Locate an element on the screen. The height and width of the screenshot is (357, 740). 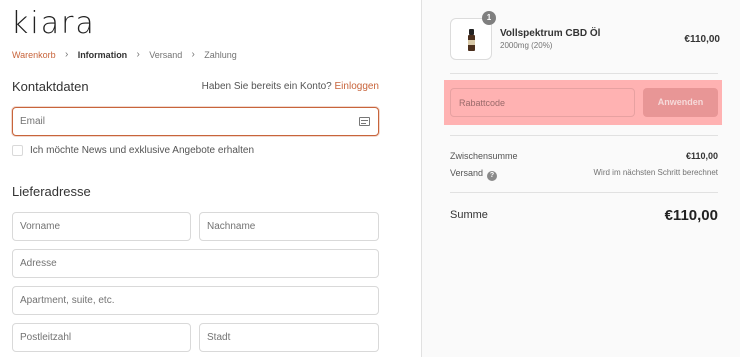
breadcrumb-cart-link: Warenkorb is located at coordinates (34, 55).